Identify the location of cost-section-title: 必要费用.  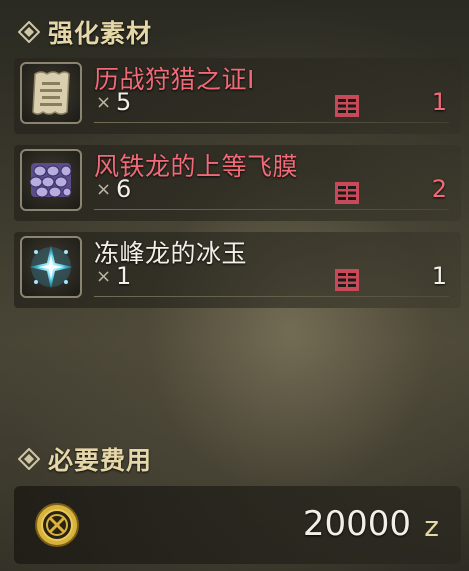
(100, 460).